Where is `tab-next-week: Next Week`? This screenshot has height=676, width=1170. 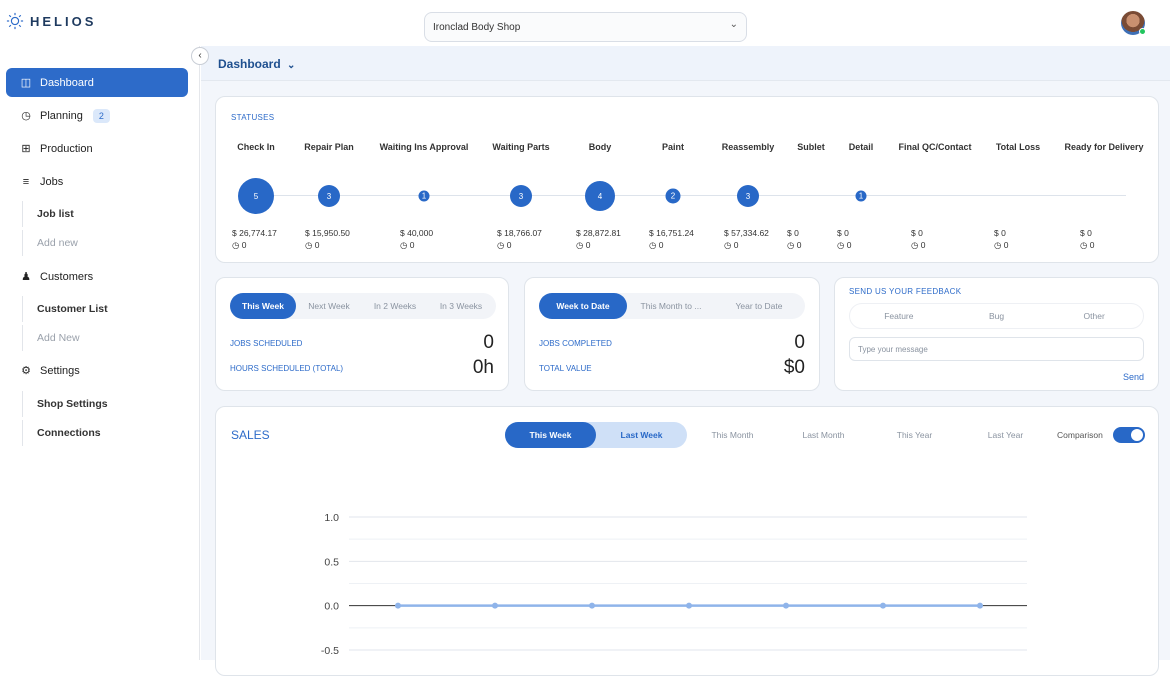
tab-next-week: Next Week is located at coordinates (329, 306).